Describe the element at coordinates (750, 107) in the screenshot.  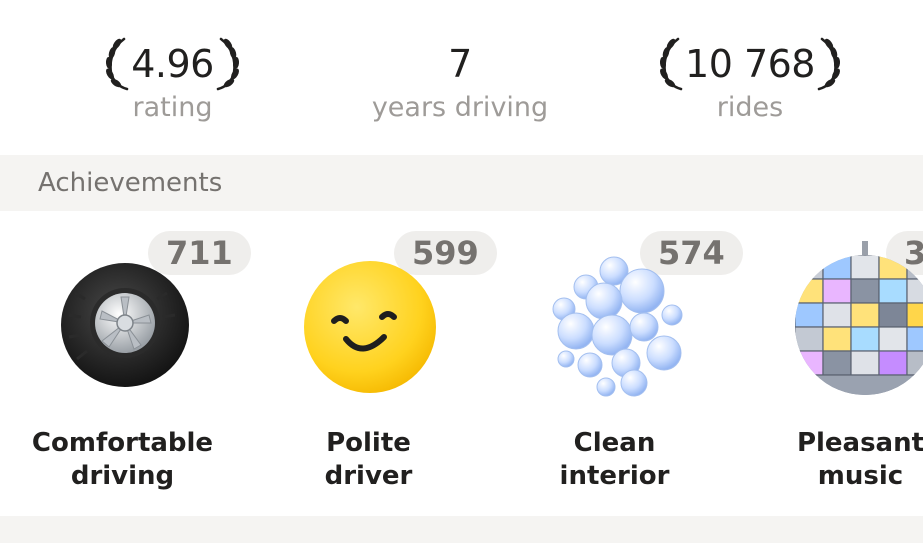
I see `rides-label: rides` at that location.